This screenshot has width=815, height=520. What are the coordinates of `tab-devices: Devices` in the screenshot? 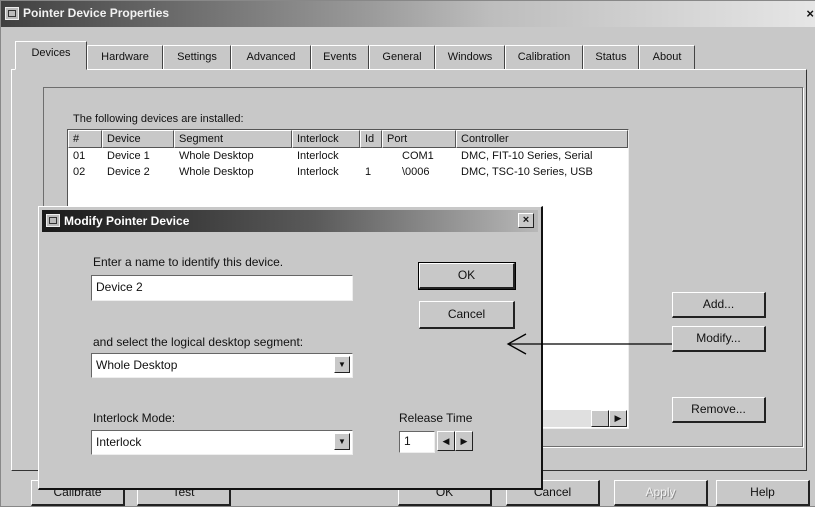 It's located at (51, 55).